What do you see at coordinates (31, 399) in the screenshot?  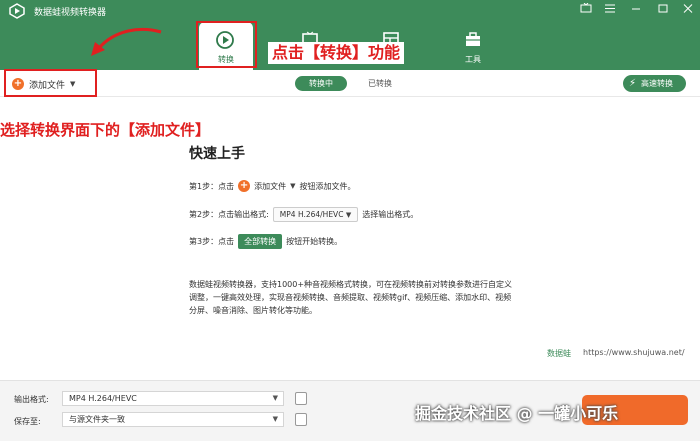 I see `output-format-label: 输出格式:` at bounding box center [31, 399].